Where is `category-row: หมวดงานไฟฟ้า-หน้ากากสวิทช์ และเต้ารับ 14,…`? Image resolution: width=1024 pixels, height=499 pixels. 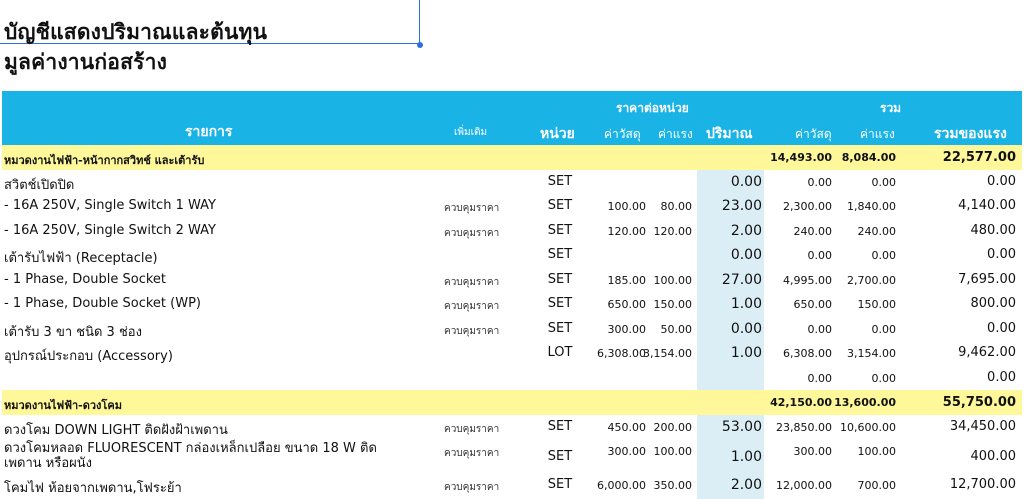
category-row: หมวดงานไฟฟ้า-หน้ากากสวิทช์ และเต้ารับ 14,… is located at coordinates (512, 157).